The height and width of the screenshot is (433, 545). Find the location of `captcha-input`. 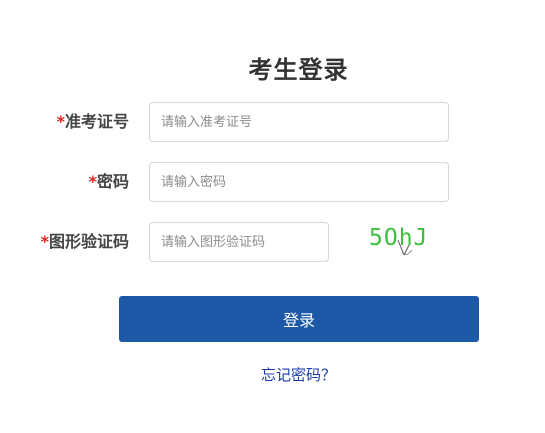

captcha-input is located at coordinates (239, 242).